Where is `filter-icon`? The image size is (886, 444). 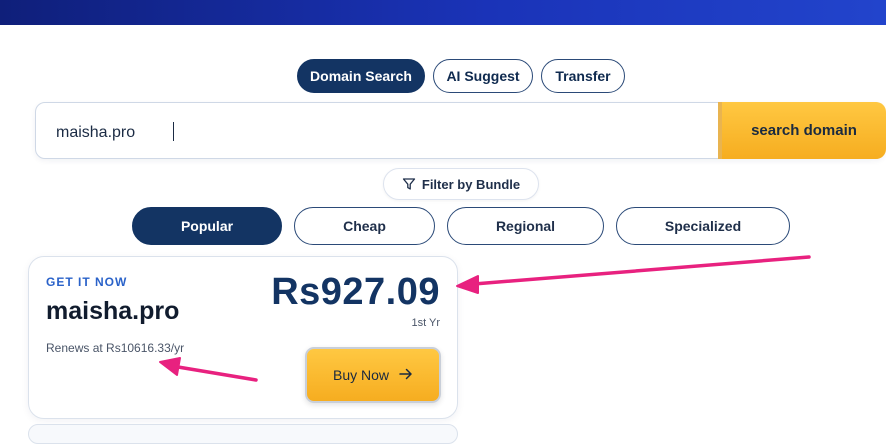
filter-icon is located at coordinates (409, 184).